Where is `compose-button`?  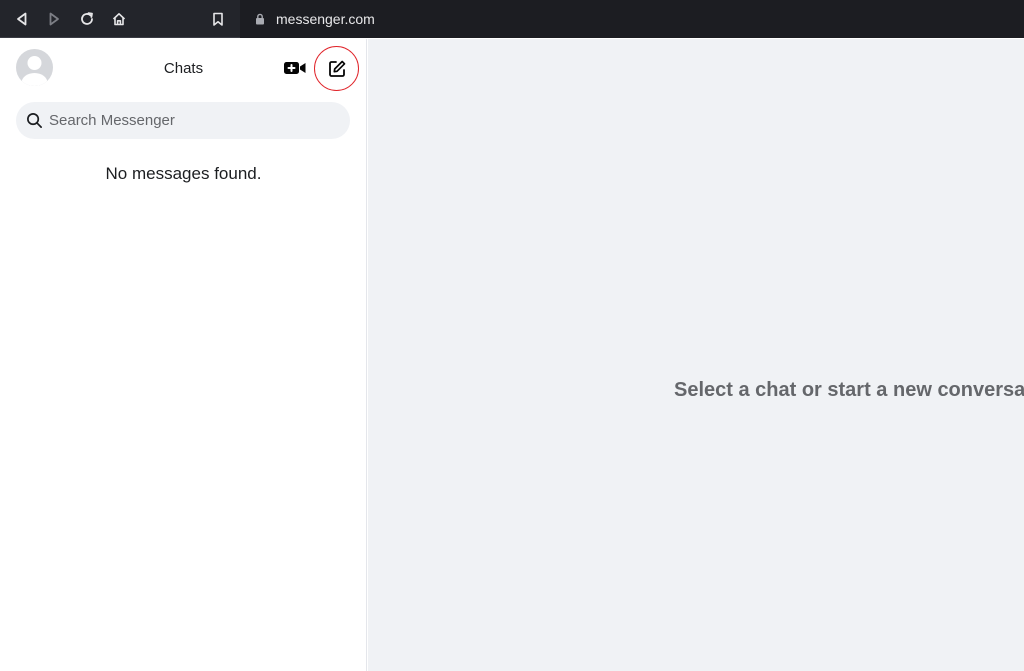 compose-button is located at coordinates (336, 68).